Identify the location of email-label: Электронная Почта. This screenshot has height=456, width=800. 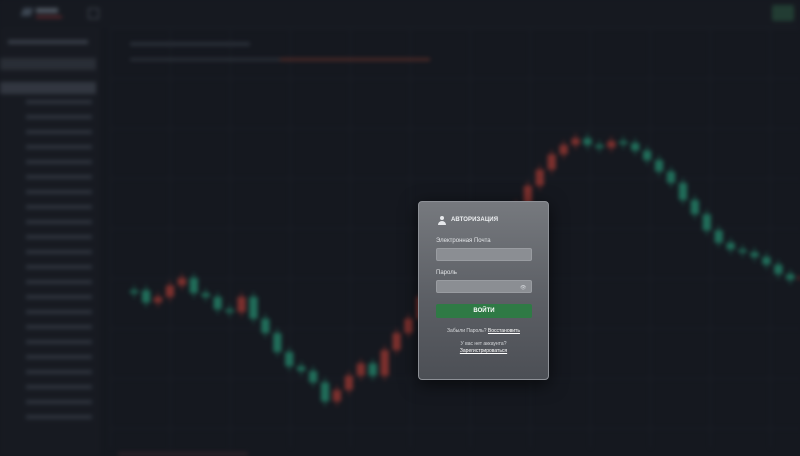
(463, 241).